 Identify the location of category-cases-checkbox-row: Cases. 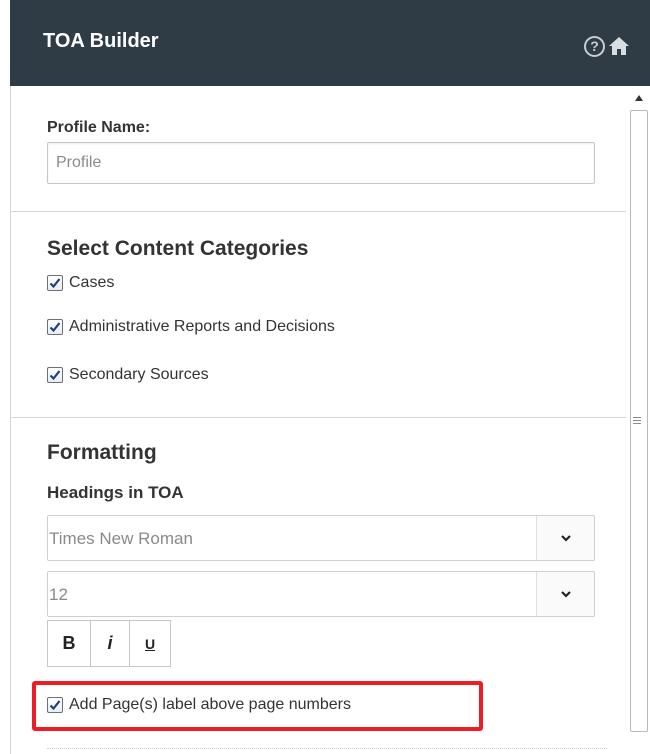
(80, 283).